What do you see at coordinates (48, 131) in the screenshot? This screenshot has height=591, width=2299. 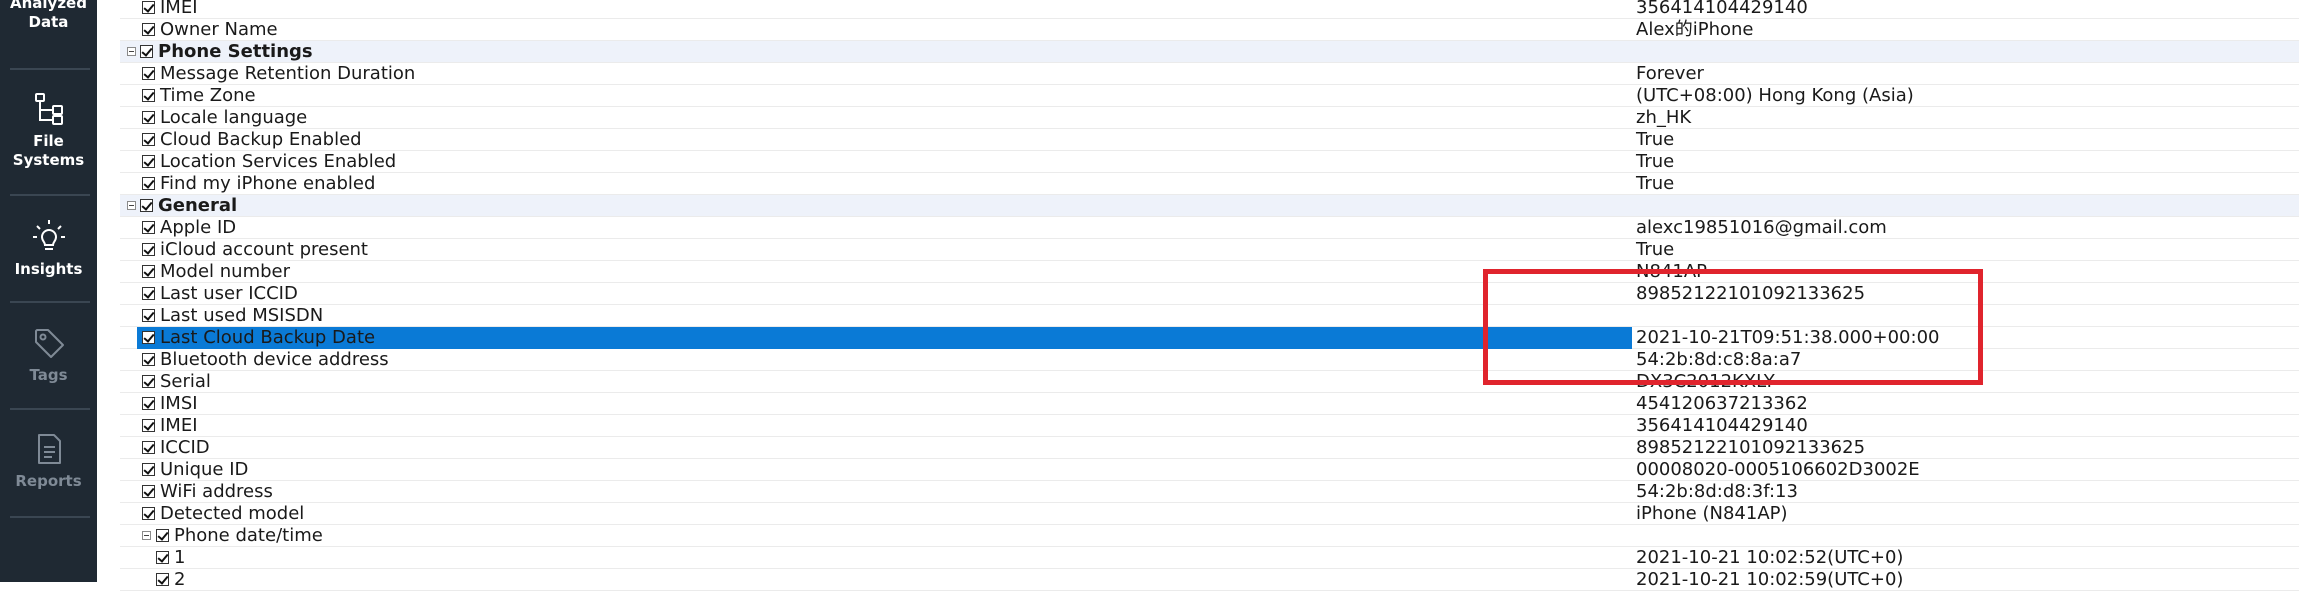 I see `nav-file-systems: File Systems` at bounding box center [48, 131].